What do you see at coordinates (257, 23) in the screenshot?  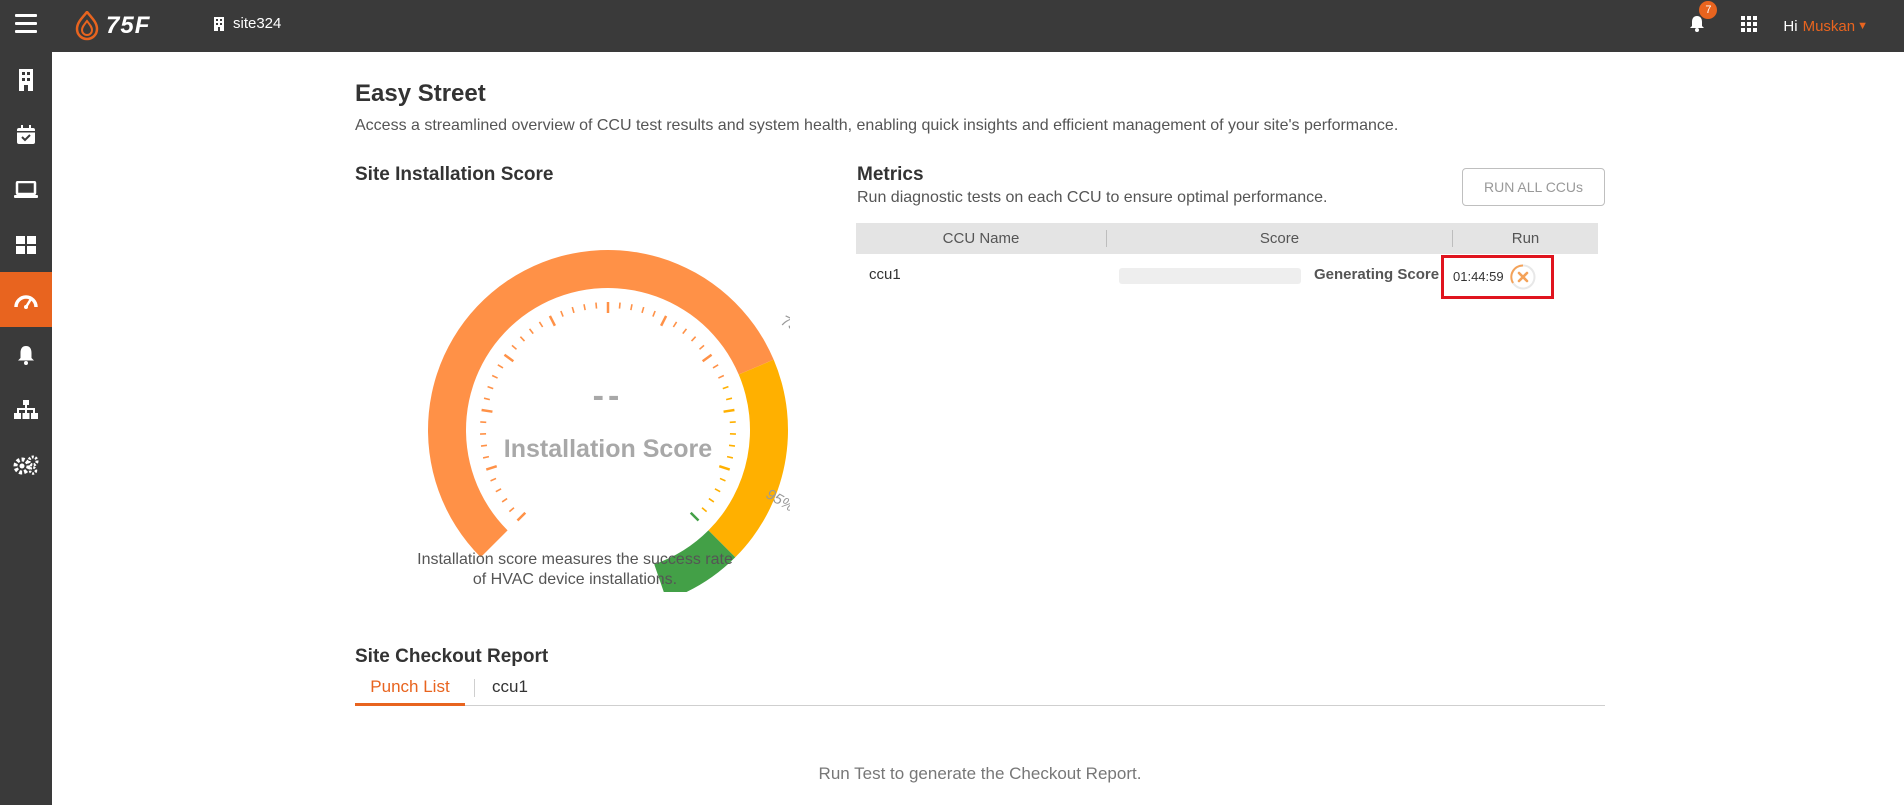 I see `site-name: site324` at bounding box center [257, 23].